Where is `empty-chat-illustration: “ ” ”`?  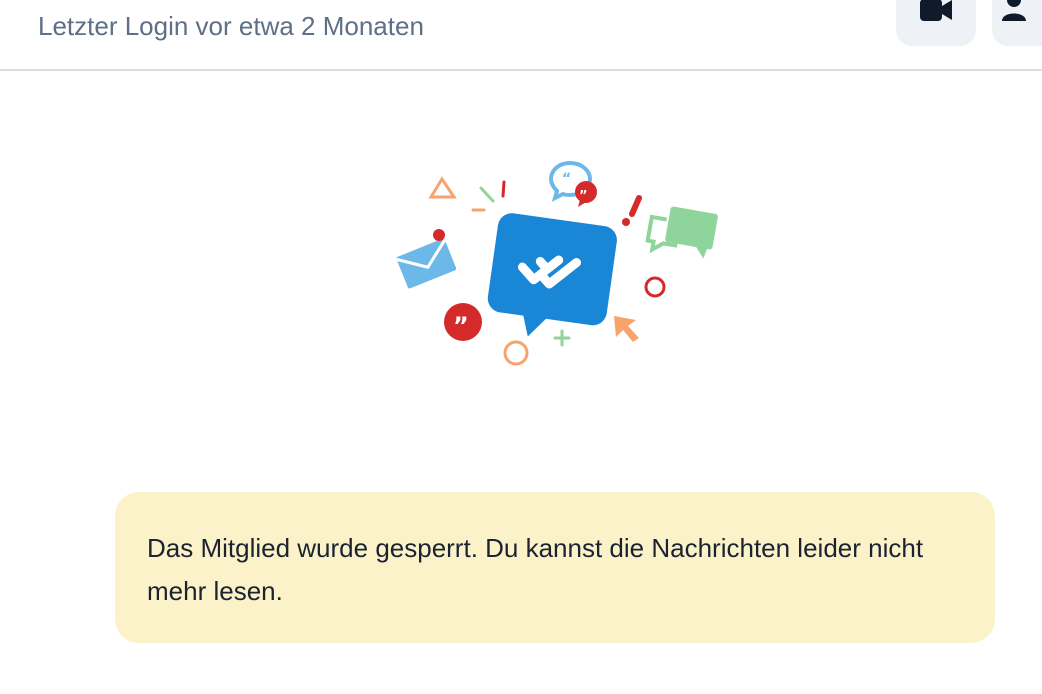 empty-chat-illustration: “ ” ” is located at coordinates (555, 265).